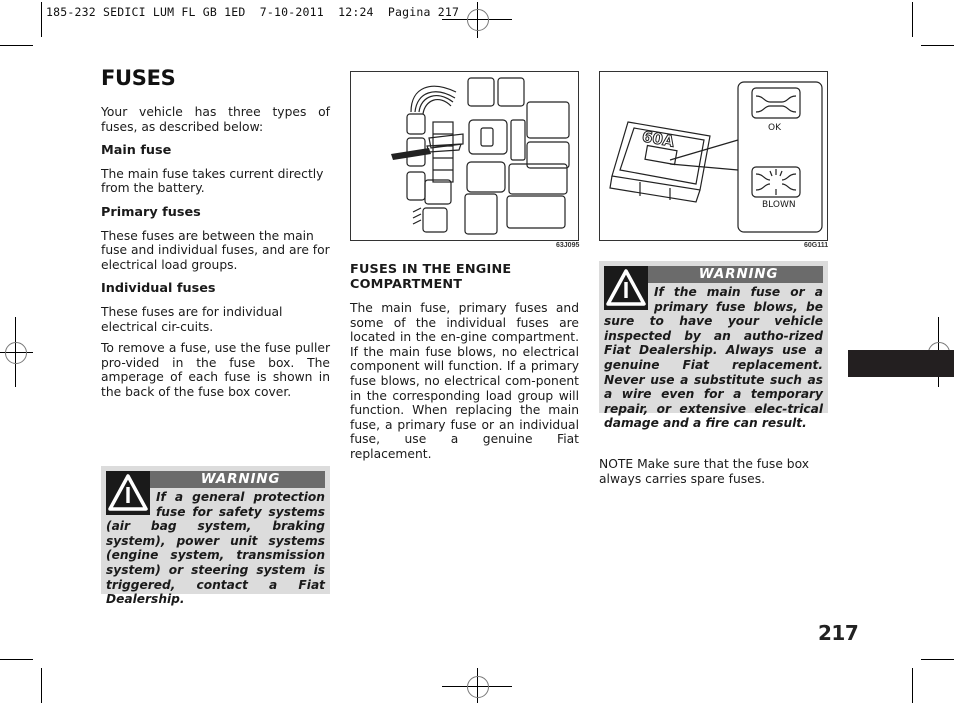 This screenshot has width=954, height=706. Describe the element at coordinates (151, 212) in the screenshot. I see `section-heading: Primary fuses` at that location.